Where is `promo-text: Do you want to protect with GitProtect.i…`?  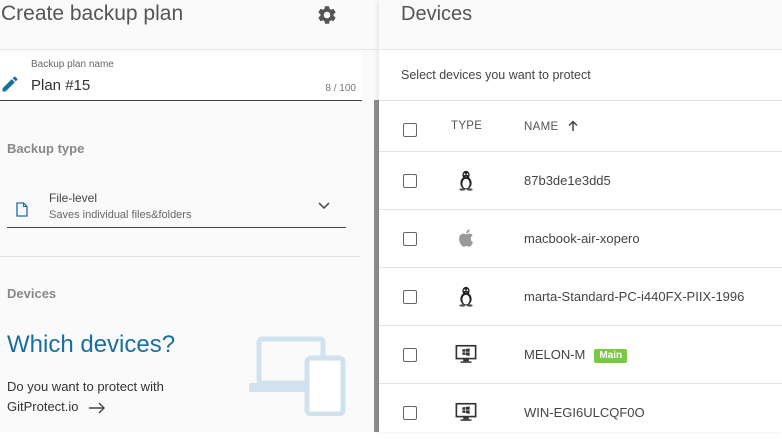
promo-text: Do you want to protect with GitProtect.i… is located at coordinates (85, 396).